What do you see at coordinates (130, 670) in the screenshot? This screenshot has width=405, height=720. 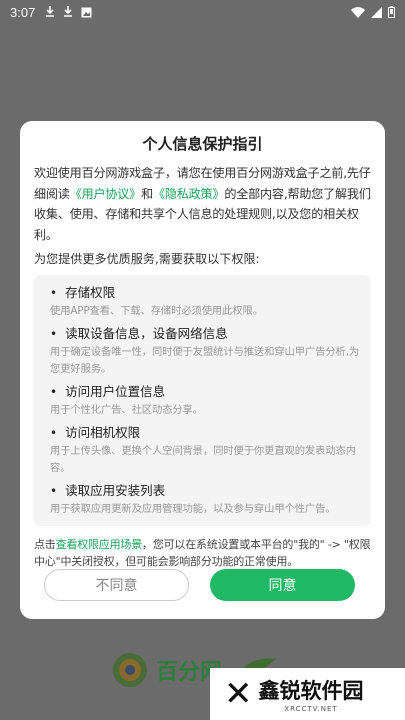 I see `app-logo-icon` at bounding box center [130, 670].